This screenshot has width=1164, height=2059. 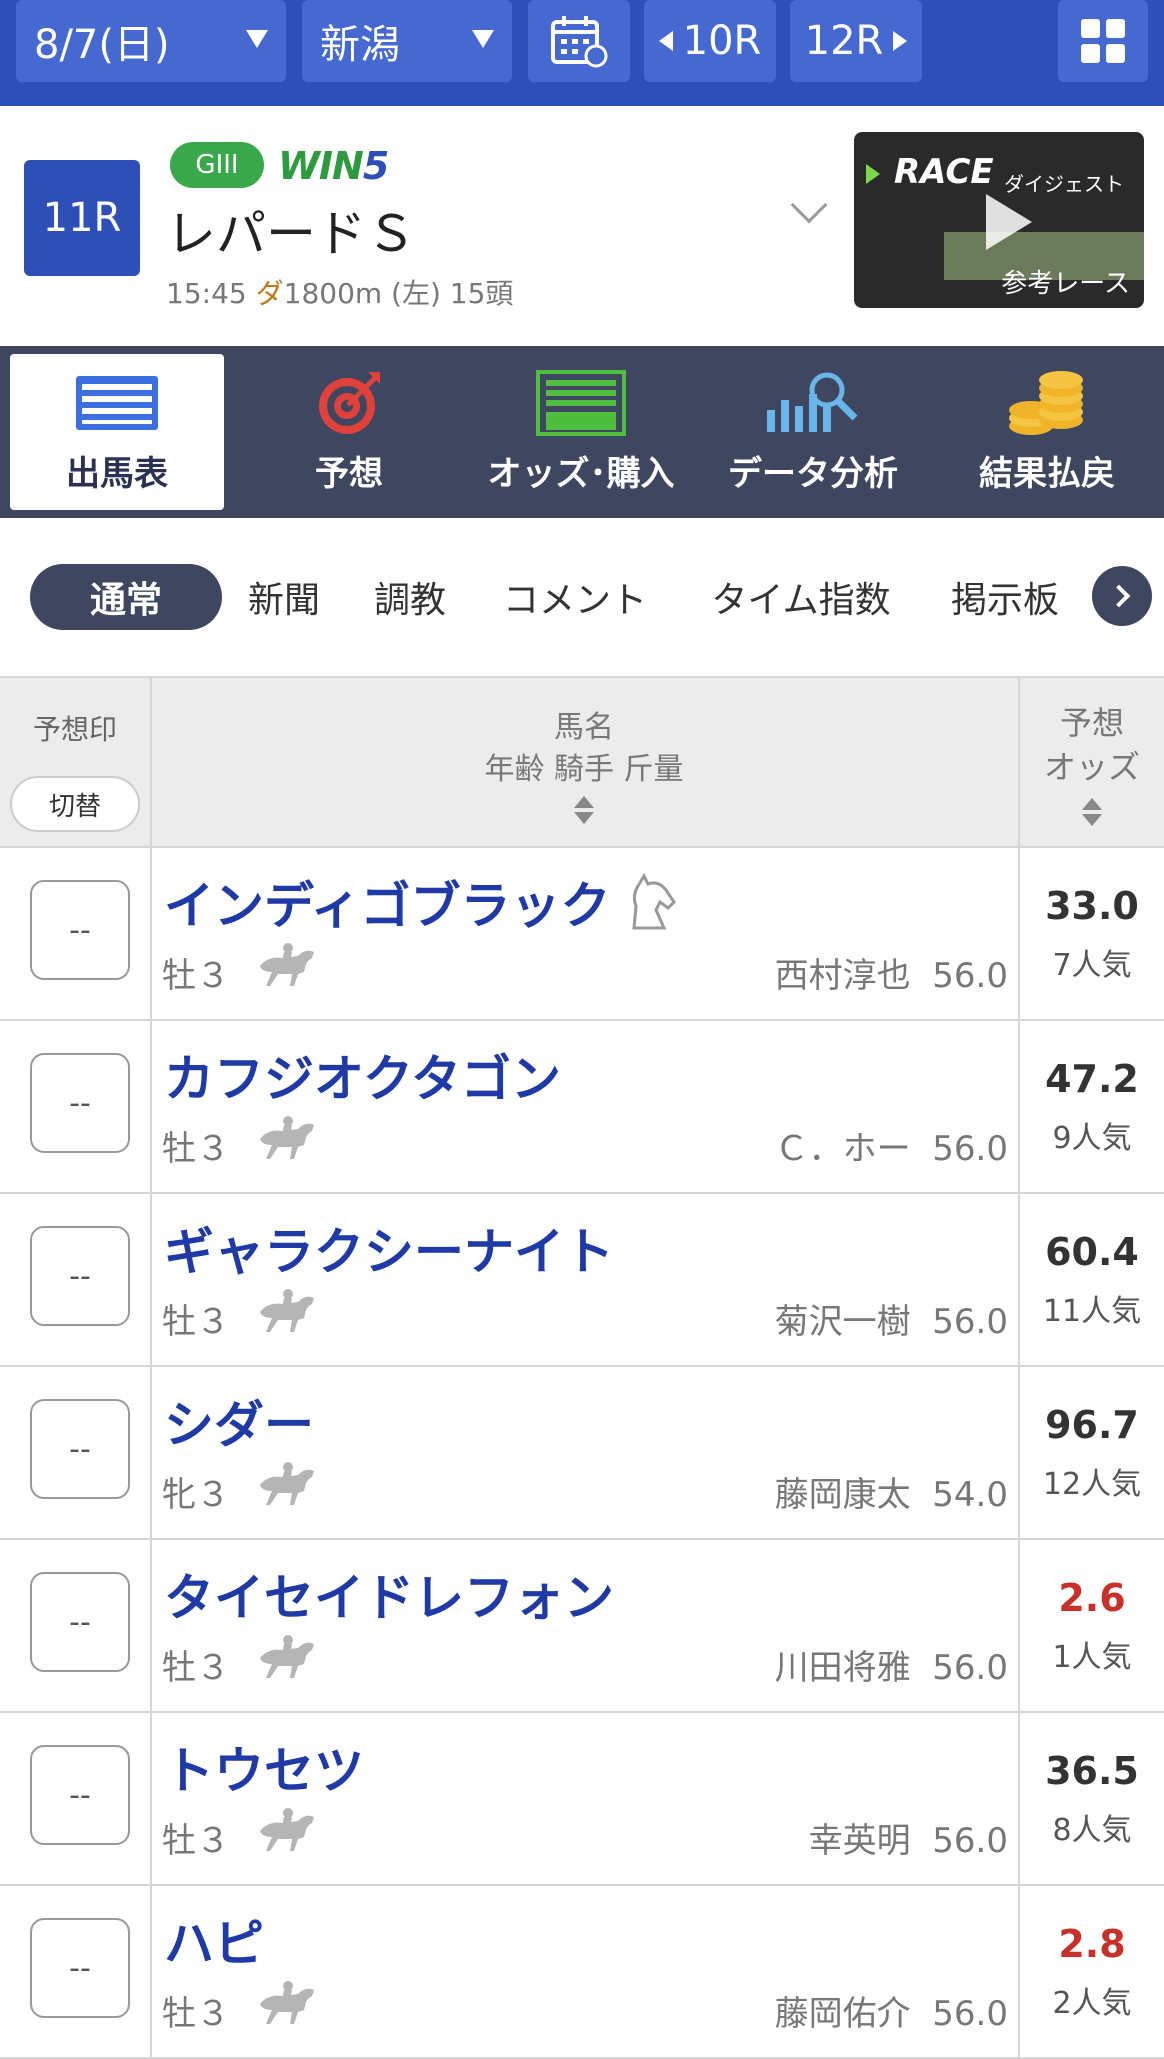 I want to click on subtab-time-index: タイム指数, so click(x=801, y=597).